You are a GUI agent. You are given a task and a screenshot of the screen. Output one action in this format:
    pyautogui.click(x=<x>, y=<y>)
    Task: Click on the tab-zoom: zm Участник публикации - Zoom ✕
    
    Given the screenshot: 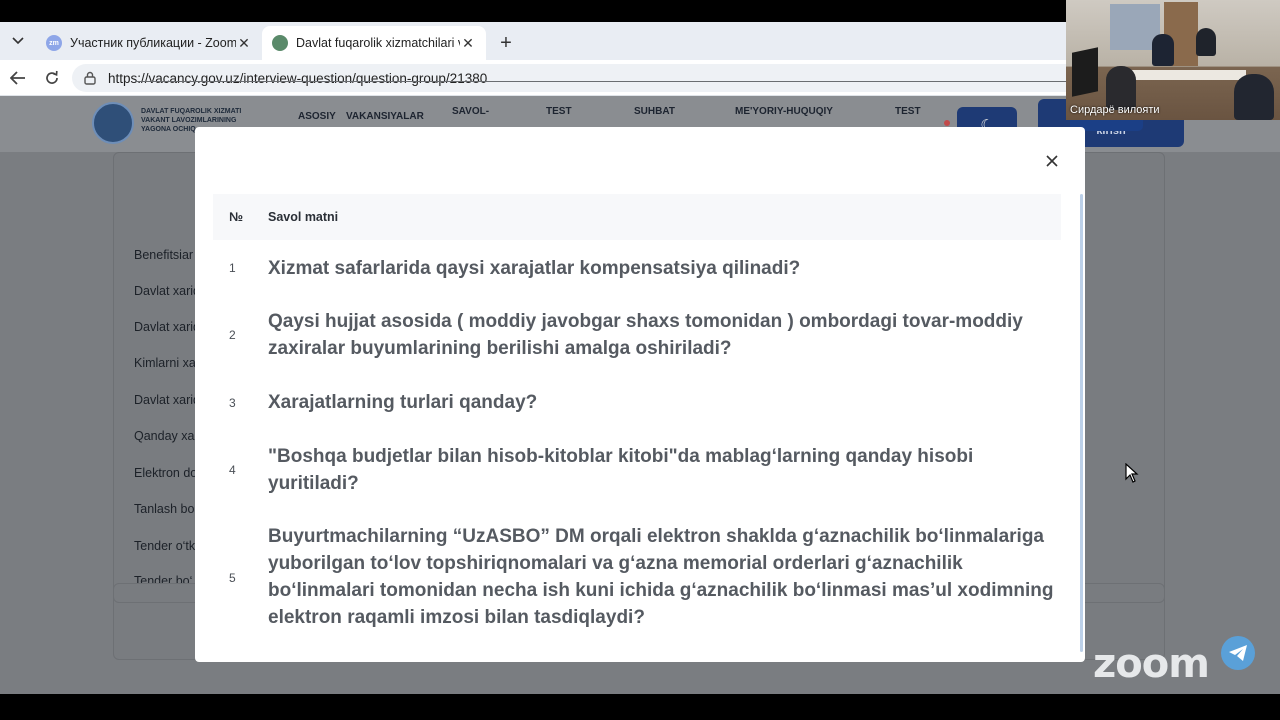 What is the action you would take?
    pyautogui.click(x=149, y=43)
    